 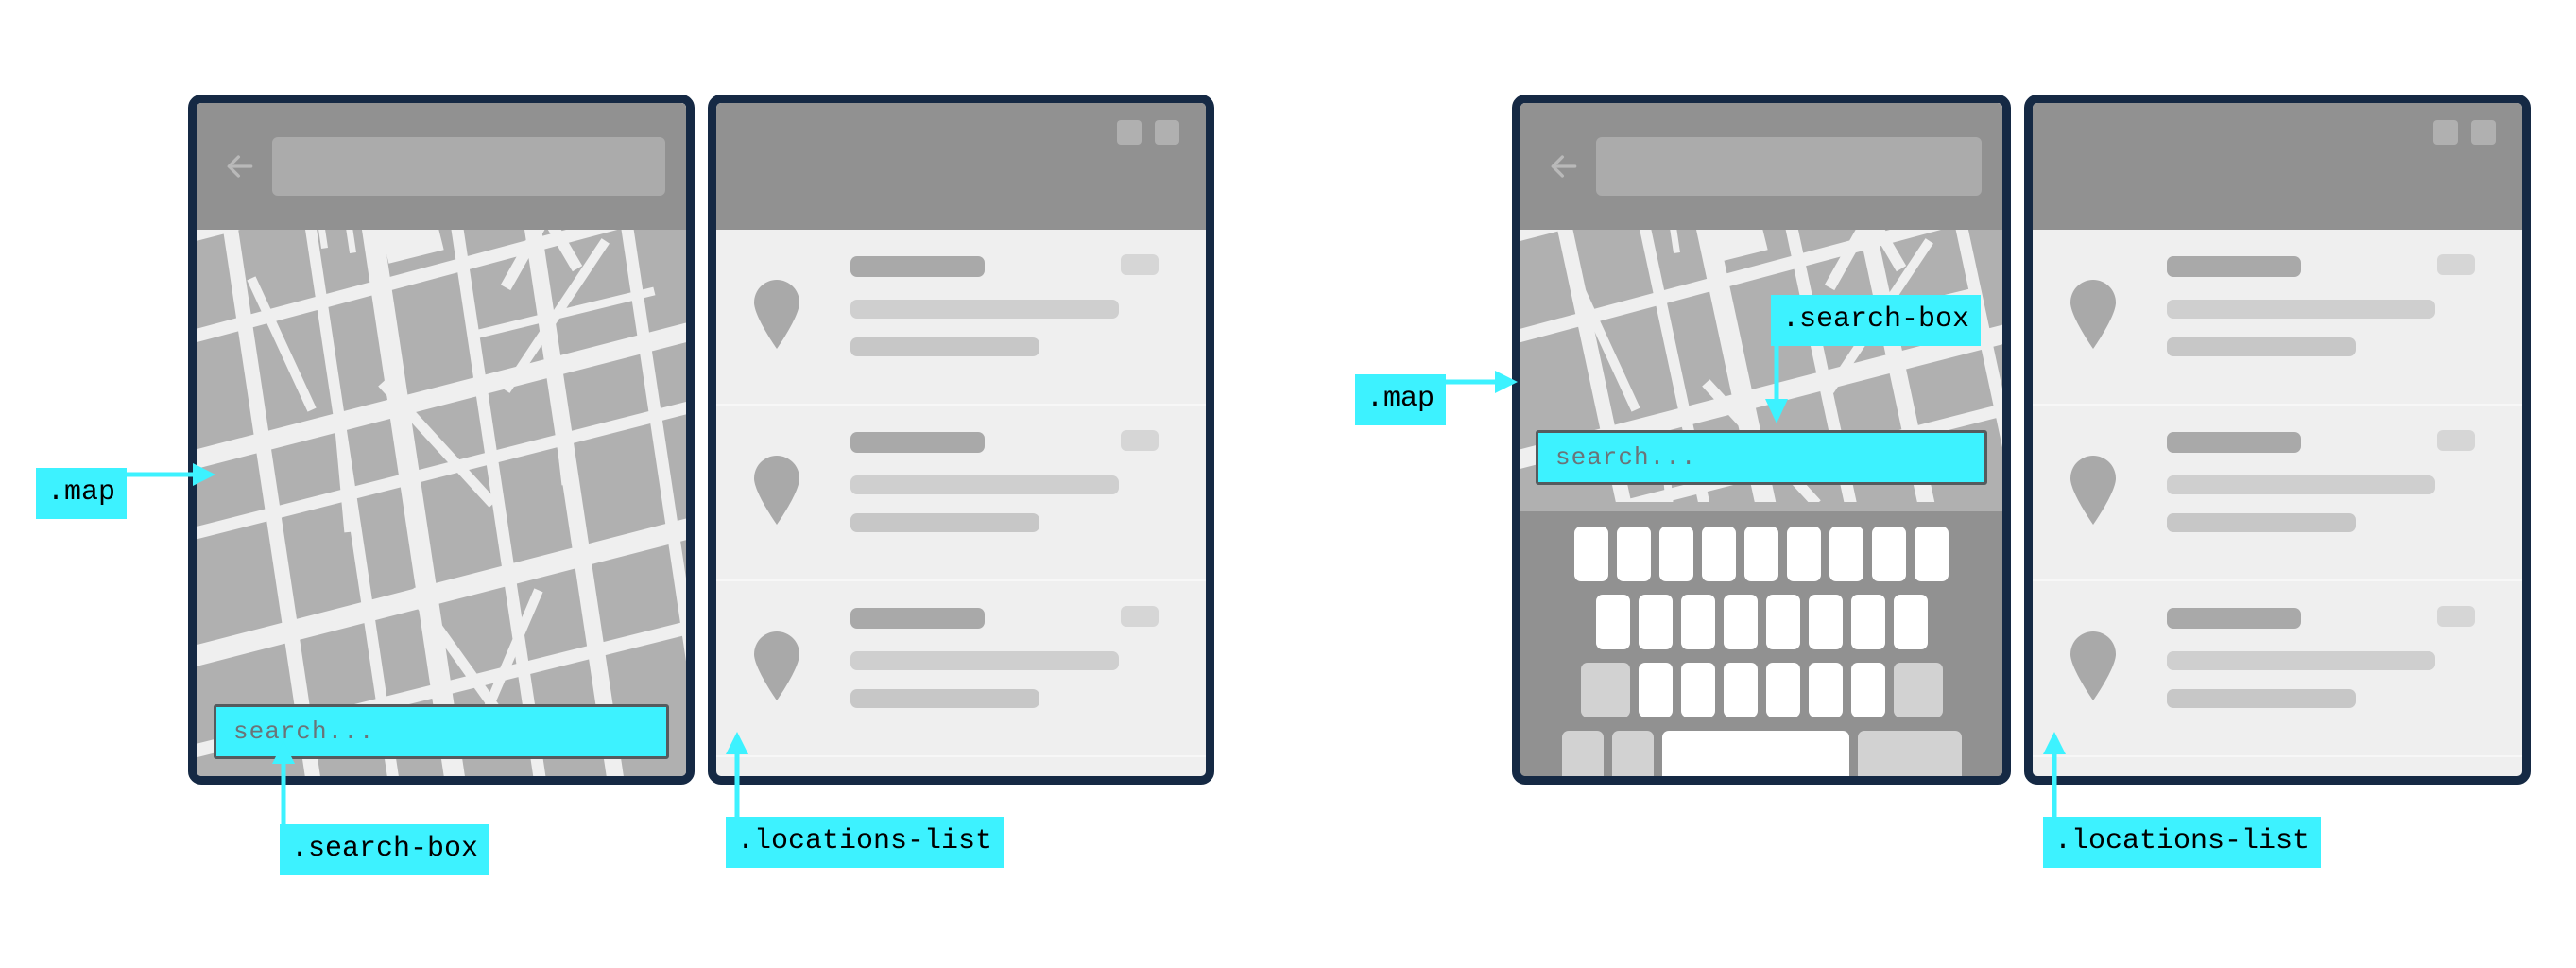 What do you see at coordinates (1475, 382) in the screenshot?
I see `annotation-connector-map-right` at bounding box center [1475, 382].